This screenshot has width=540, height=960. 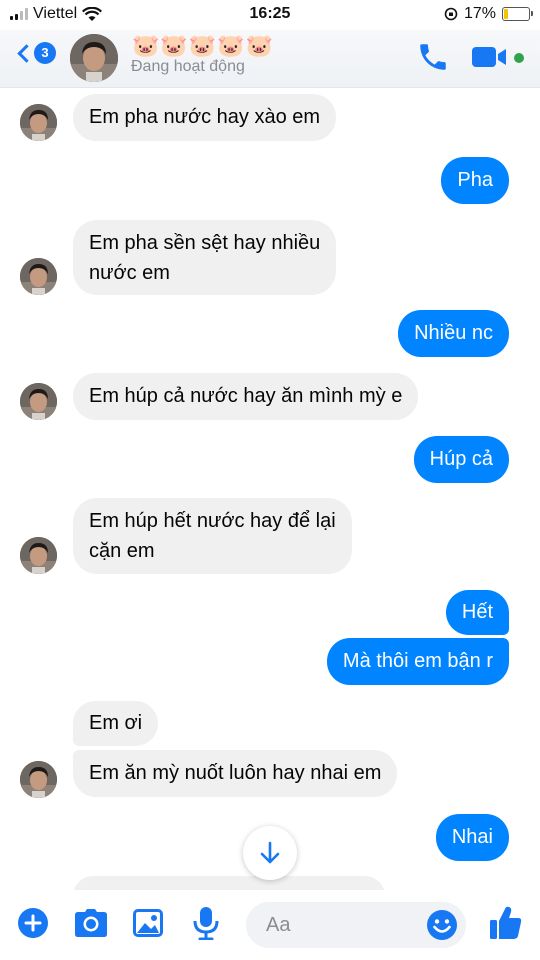 I want to click on thumbs-up-icon, so click(x=506, y=922).